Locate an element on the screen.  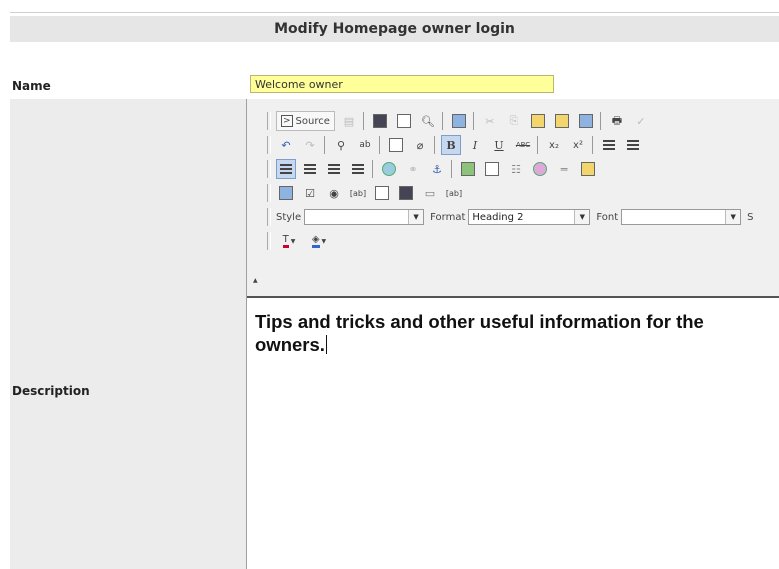
undo-icon: ↶ is located at coordinates (286, 145).